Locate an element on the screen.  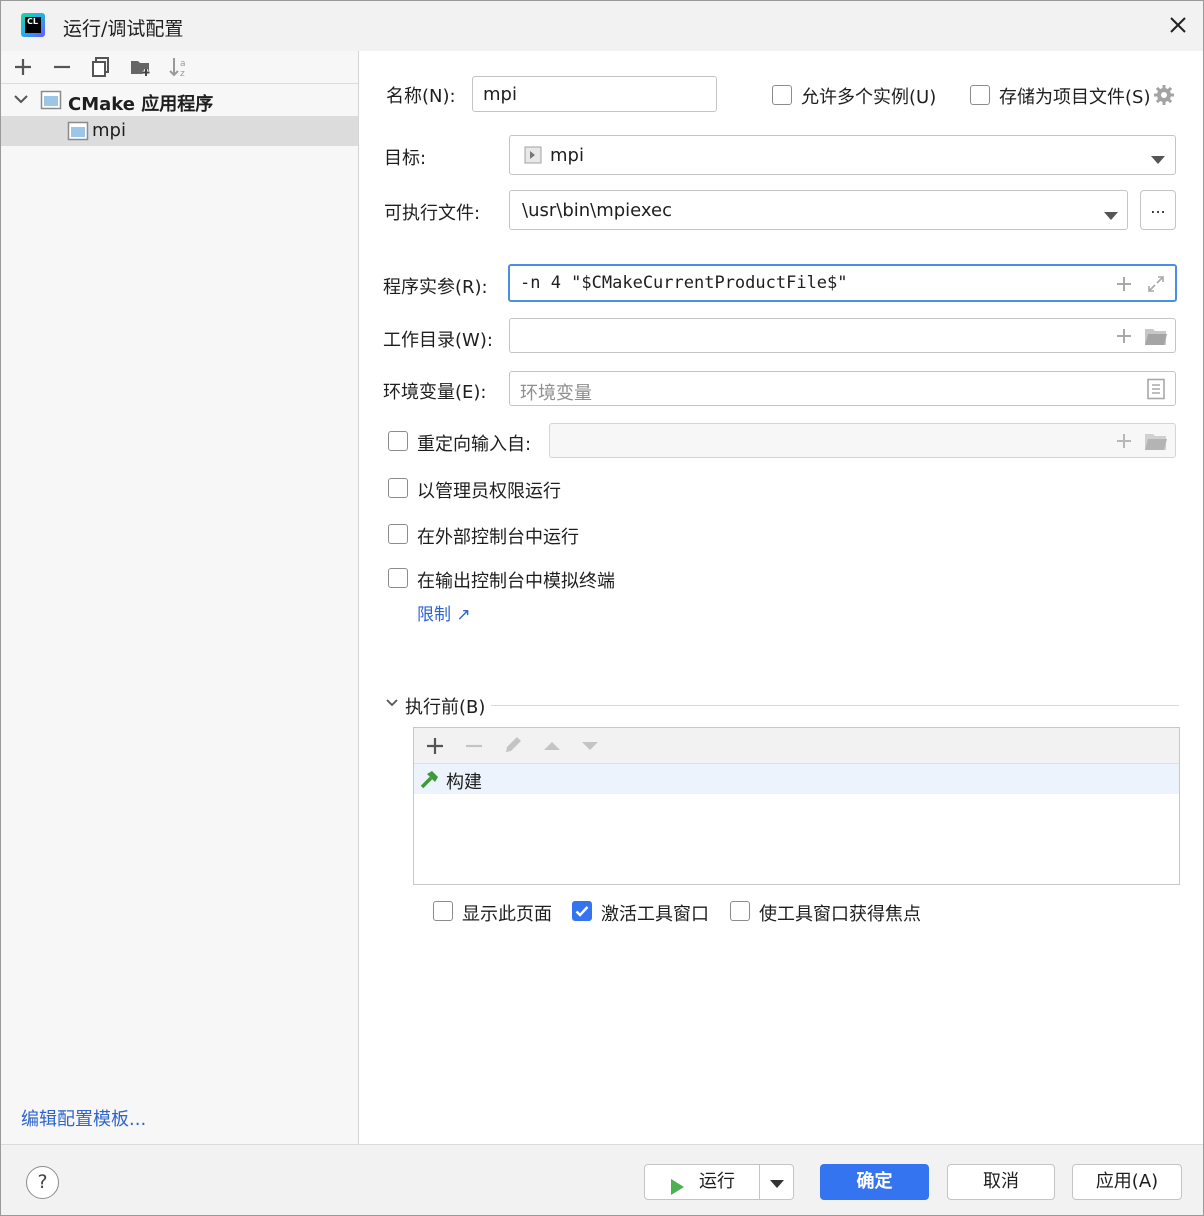
redirect-input-field is located at coordinates (862, 440).